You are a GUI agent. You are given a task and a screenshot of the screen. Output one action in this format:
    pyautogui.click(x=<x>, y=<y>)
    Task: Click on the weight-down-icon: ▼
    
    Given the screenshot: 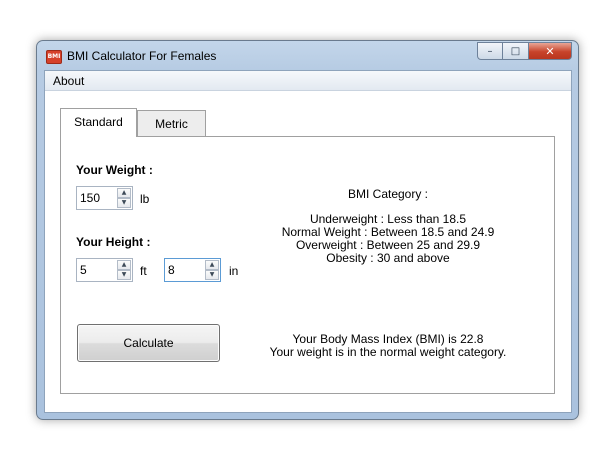 What is the action you would take?
    pyautogui.click(x=124, y=203)
    